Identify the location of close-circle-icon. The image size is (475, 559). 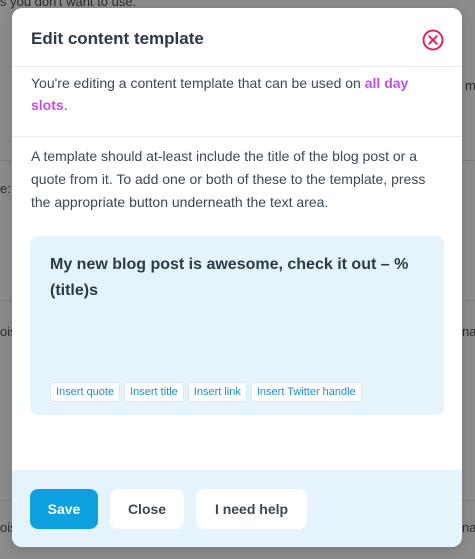
(433, 40).